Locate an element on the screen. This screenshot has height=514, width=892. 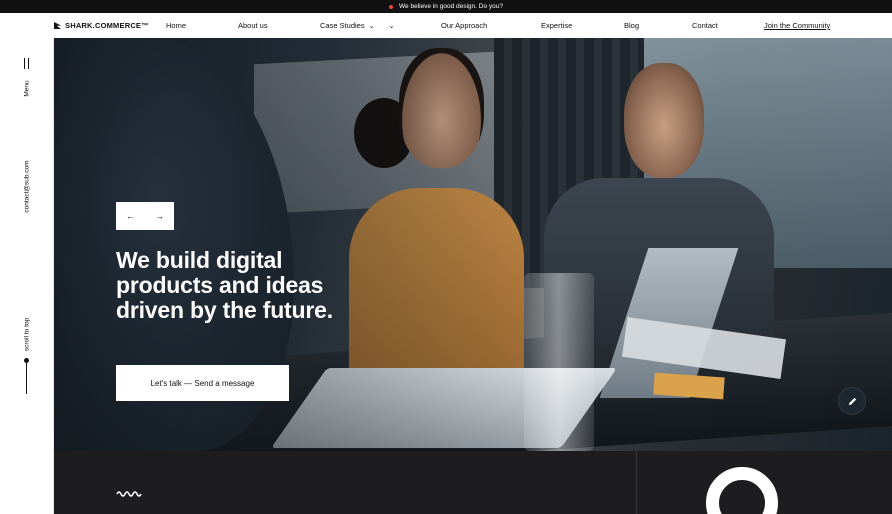
pencil-icon is located at coordinates (852, 401).